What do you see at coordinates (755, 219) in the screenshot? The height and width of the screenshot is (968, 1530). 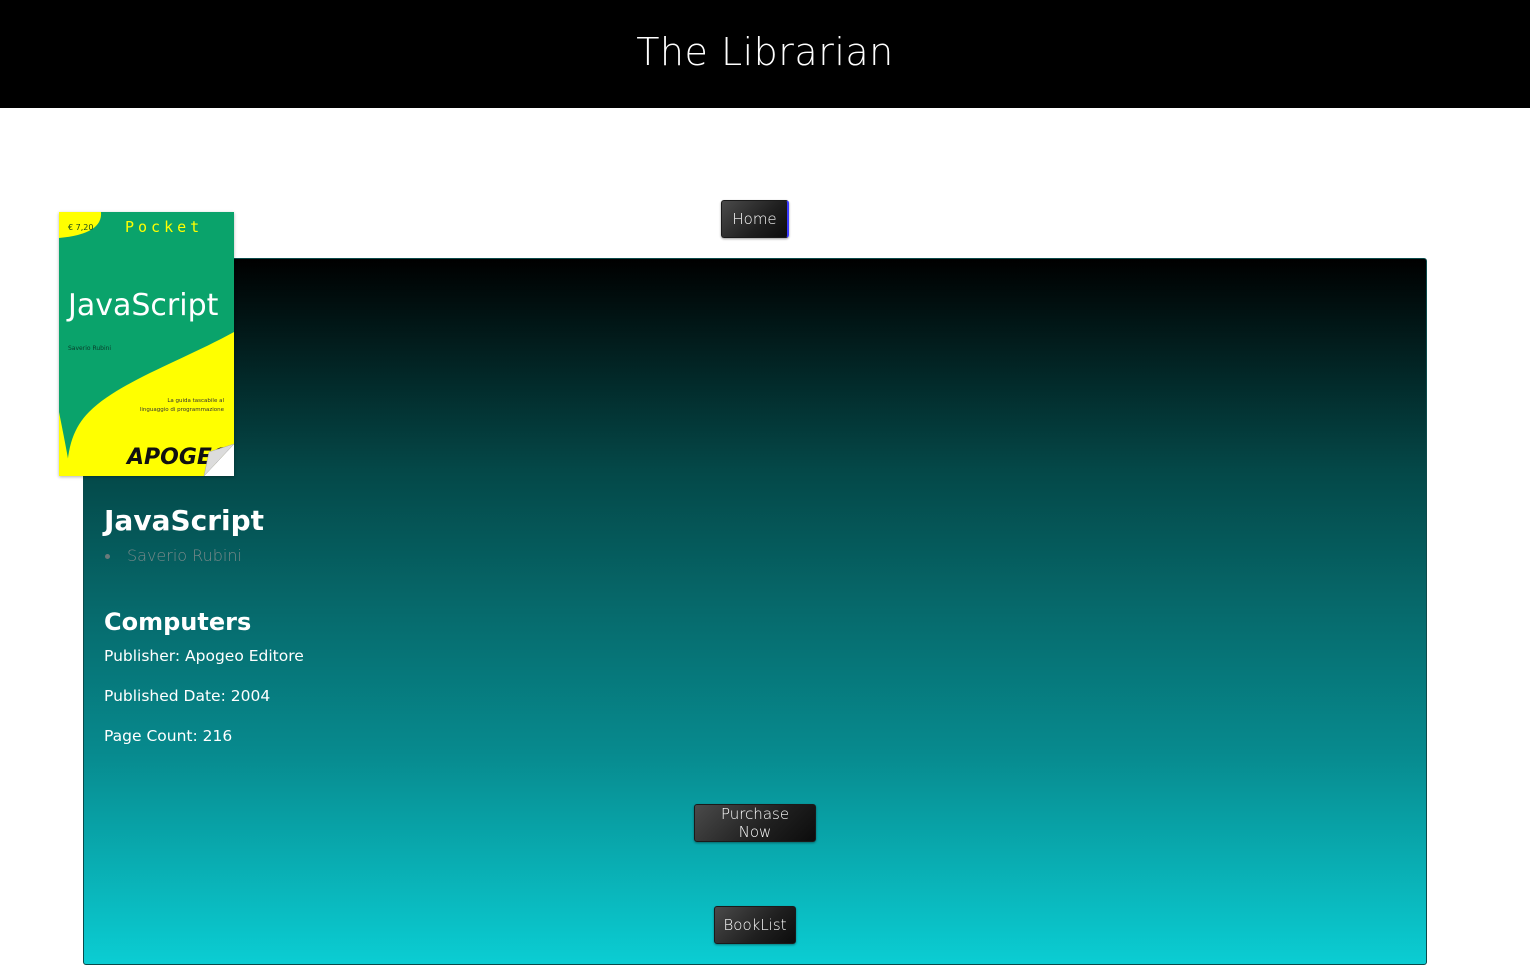 I see `home-button: Home` at bounding box center [755, 219].